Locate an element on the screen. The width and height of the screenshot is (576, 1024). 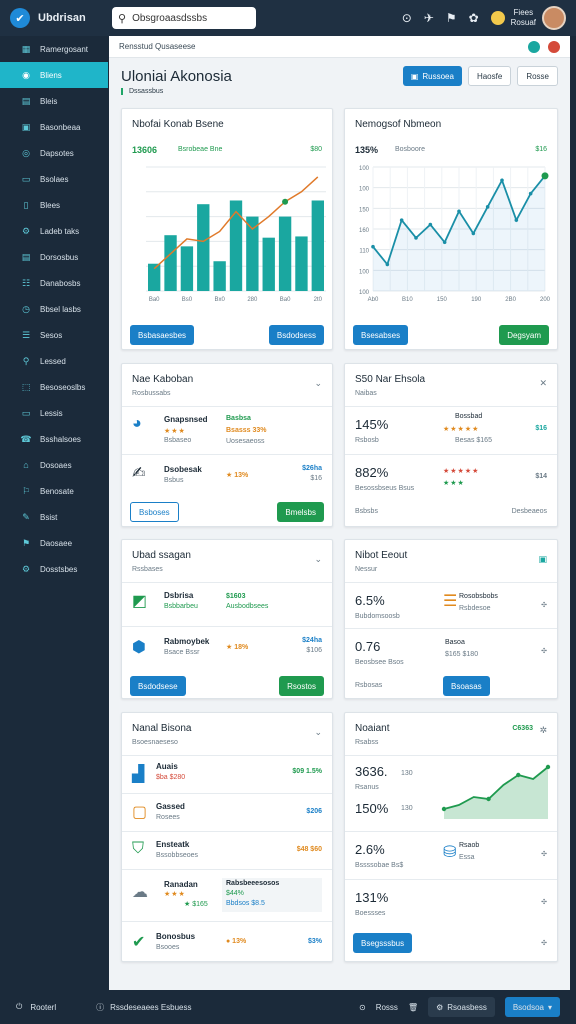
footer-r3: Bsodsoa ▾ is located at coordinates (532, 1007).